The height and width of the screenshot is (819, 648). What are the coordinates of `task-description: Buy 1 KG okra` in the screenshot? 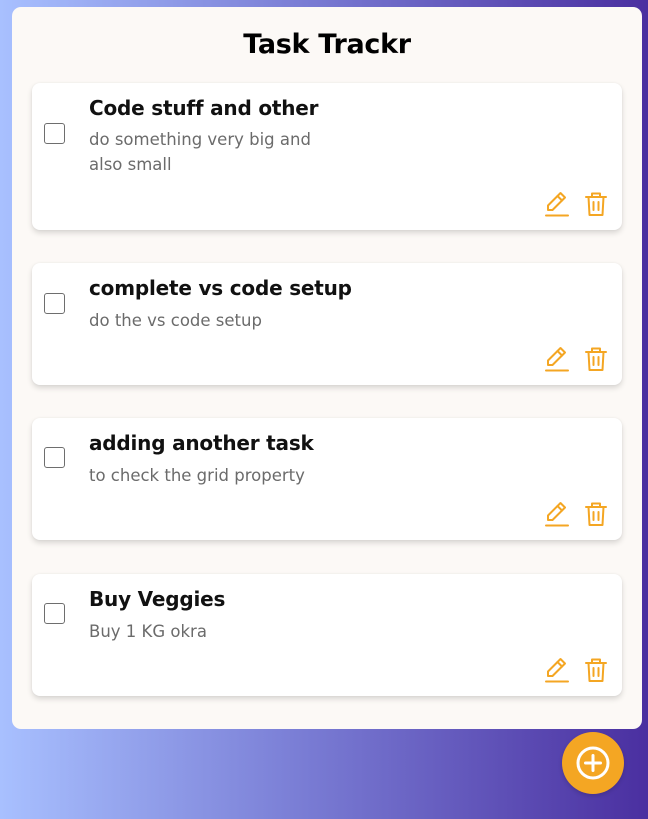 It's located at (148, 631).